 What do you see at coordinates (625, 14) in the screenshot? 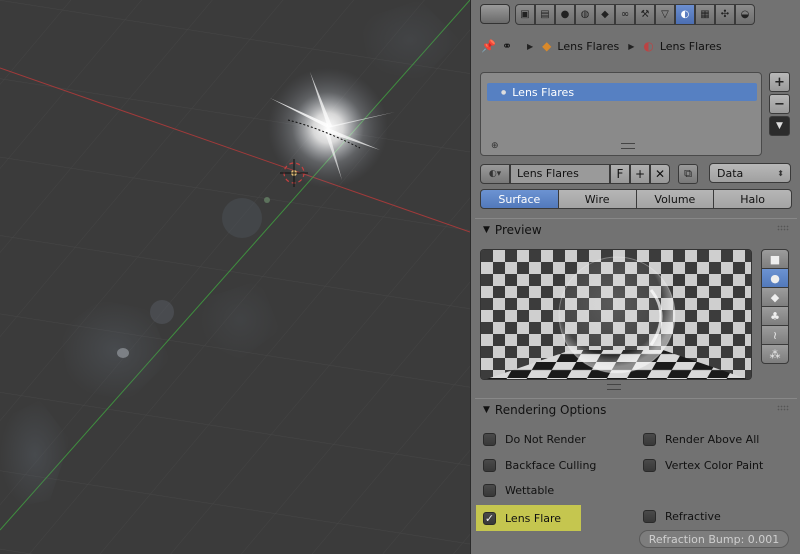
I see `constraints-icon: ∞` at bounding box center [625, 14].